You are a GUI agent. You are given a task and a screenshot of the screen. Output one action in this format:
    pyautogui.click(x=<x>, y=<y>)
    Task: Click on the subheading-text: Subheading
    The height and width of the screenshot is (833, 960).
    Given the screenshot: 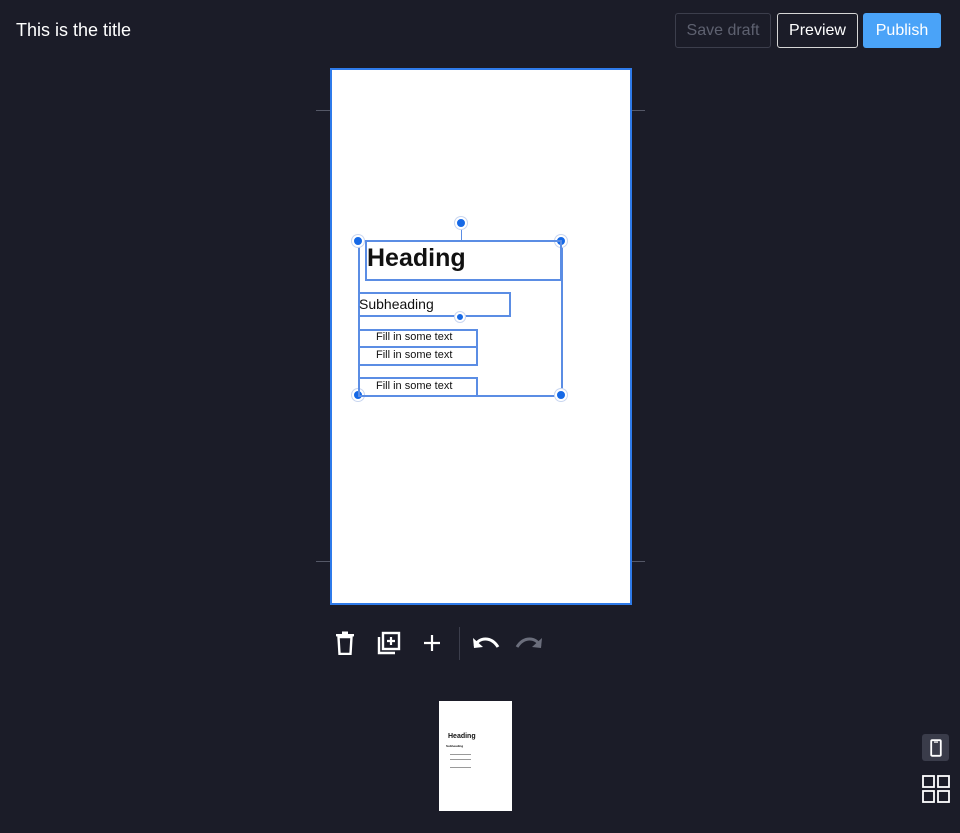 What is the action you would take?
    pyautogui.click(x=396, y=304)
    